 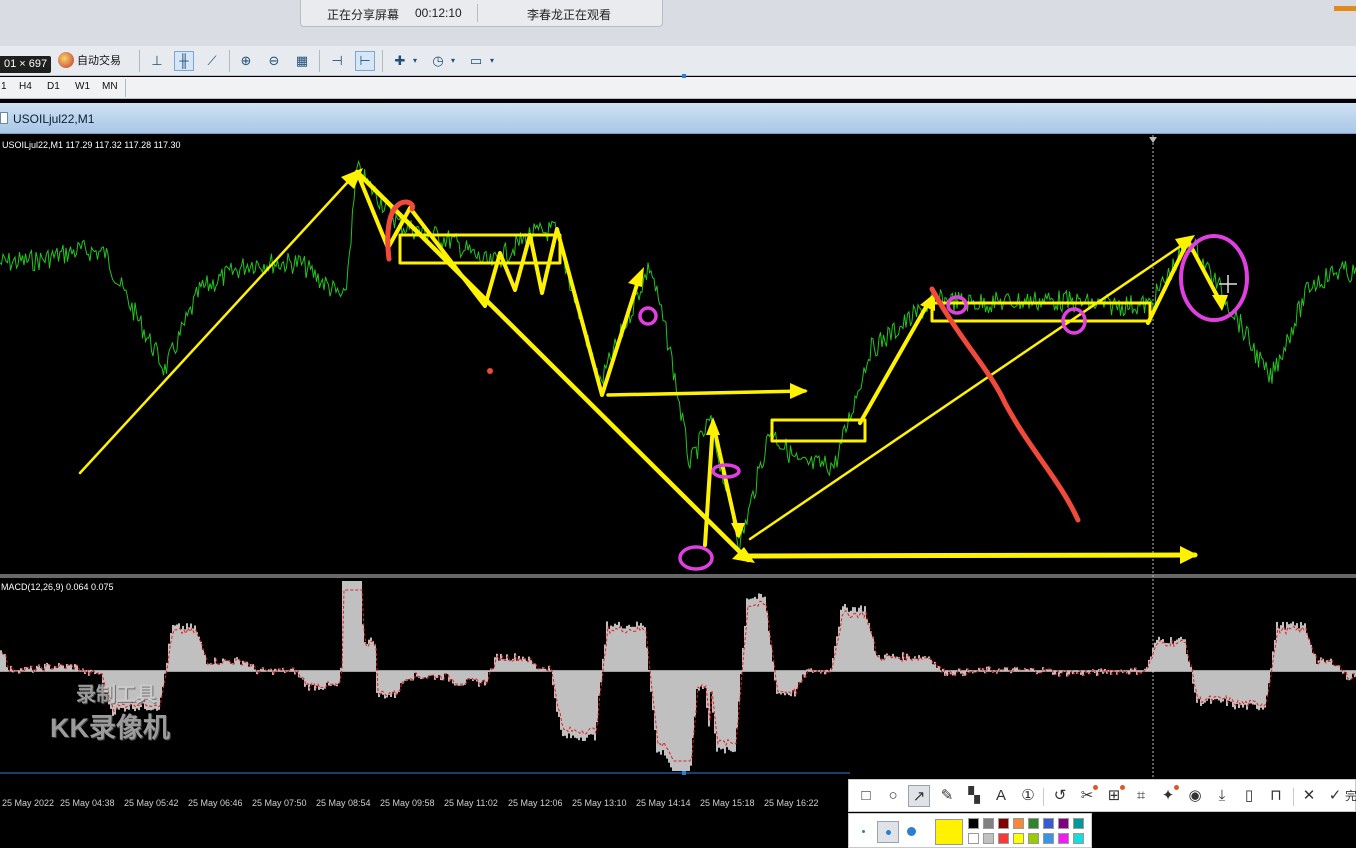 What do you see at coordinates (438, 61) in the screenshot?
I see `periods-icon: ◷` at bounding box center [438, 61].